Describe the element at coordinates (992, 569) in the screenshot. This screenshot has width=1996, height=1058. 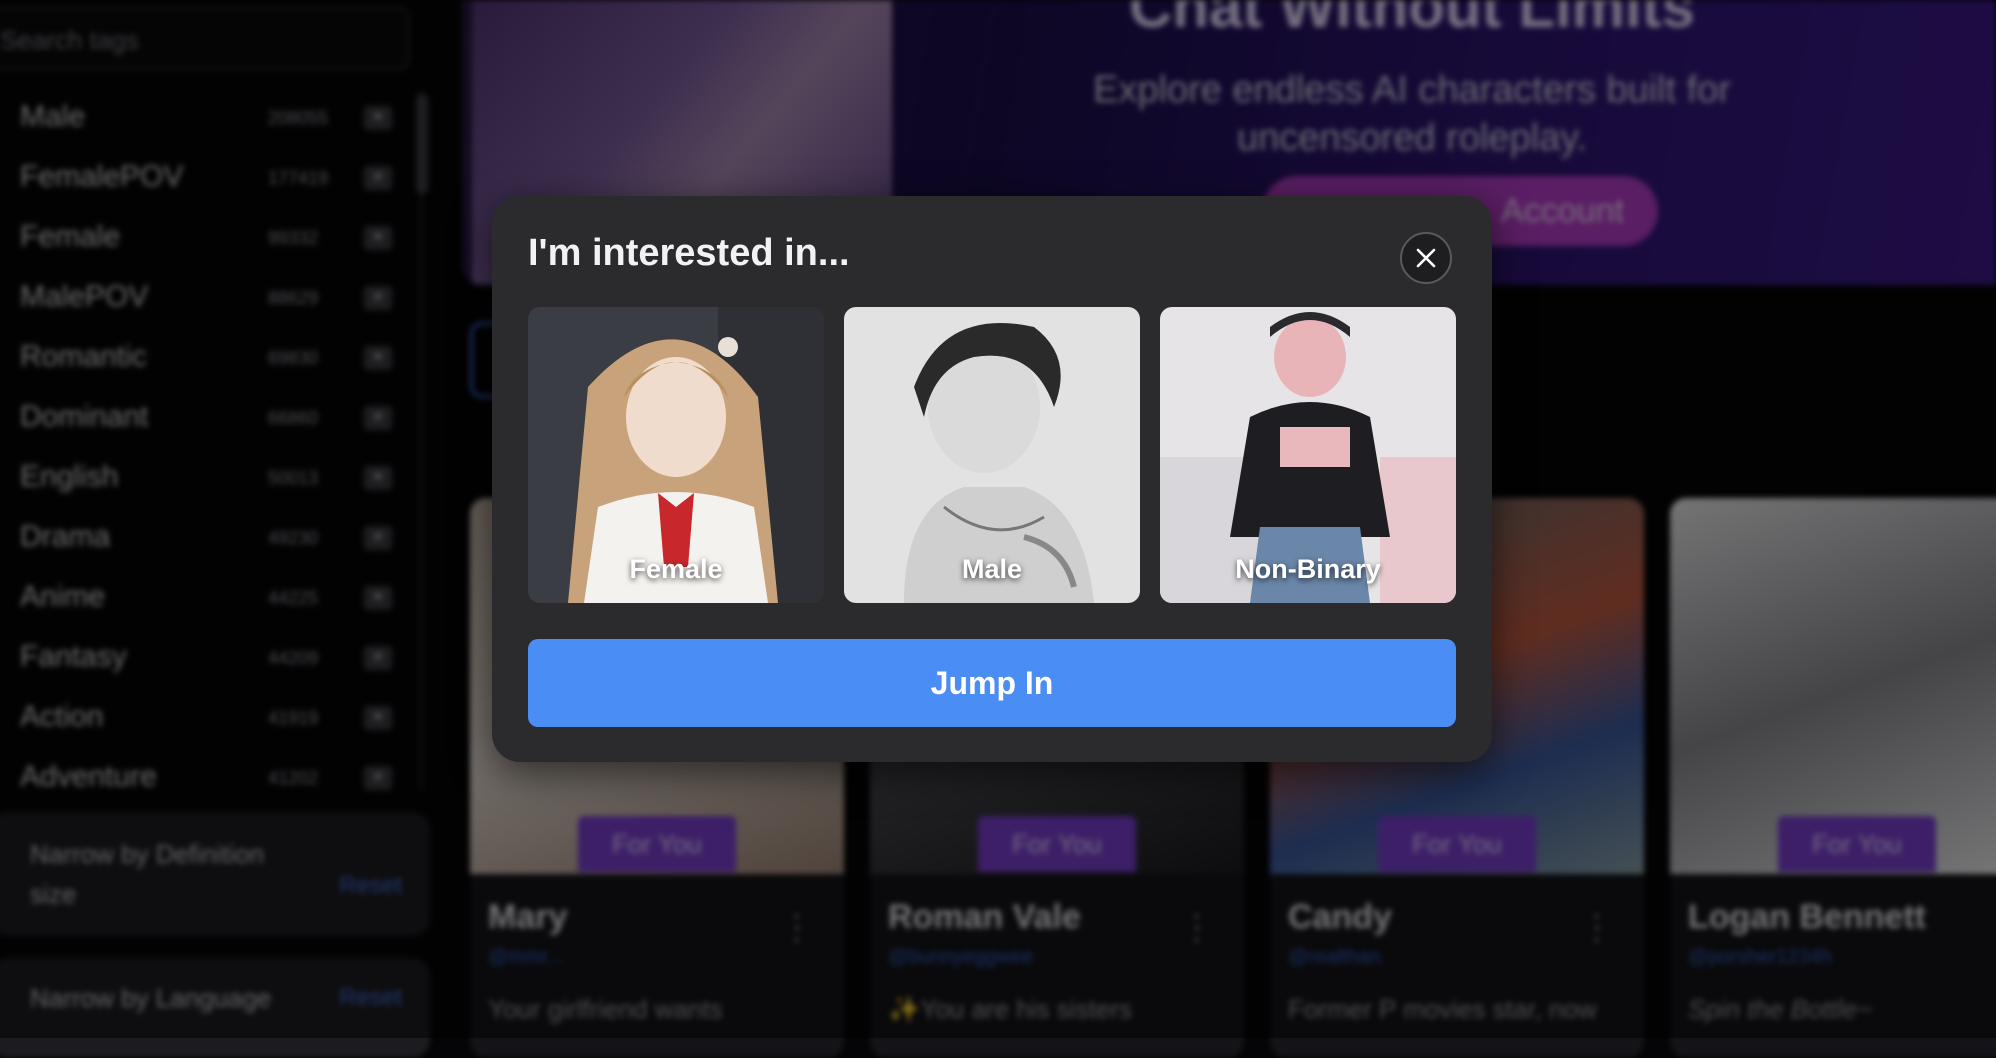
I see `option-label: Male` at that location.